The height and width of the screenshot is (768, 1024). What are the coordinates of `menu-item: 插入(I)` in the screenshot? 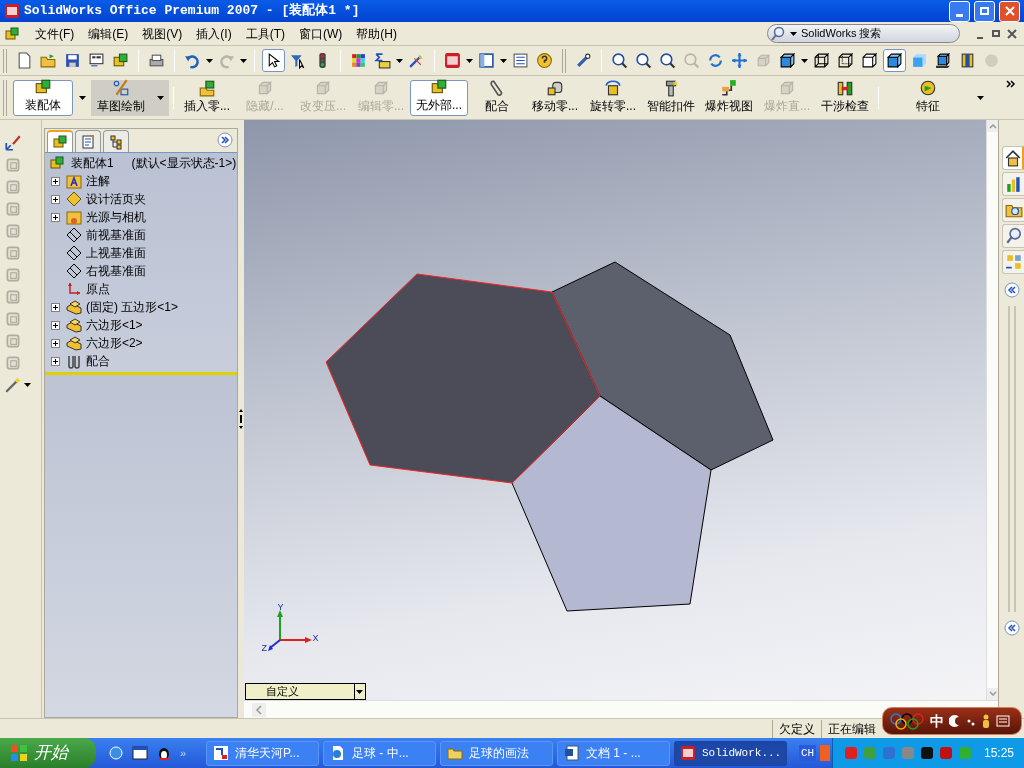 It's located at (214, 33).